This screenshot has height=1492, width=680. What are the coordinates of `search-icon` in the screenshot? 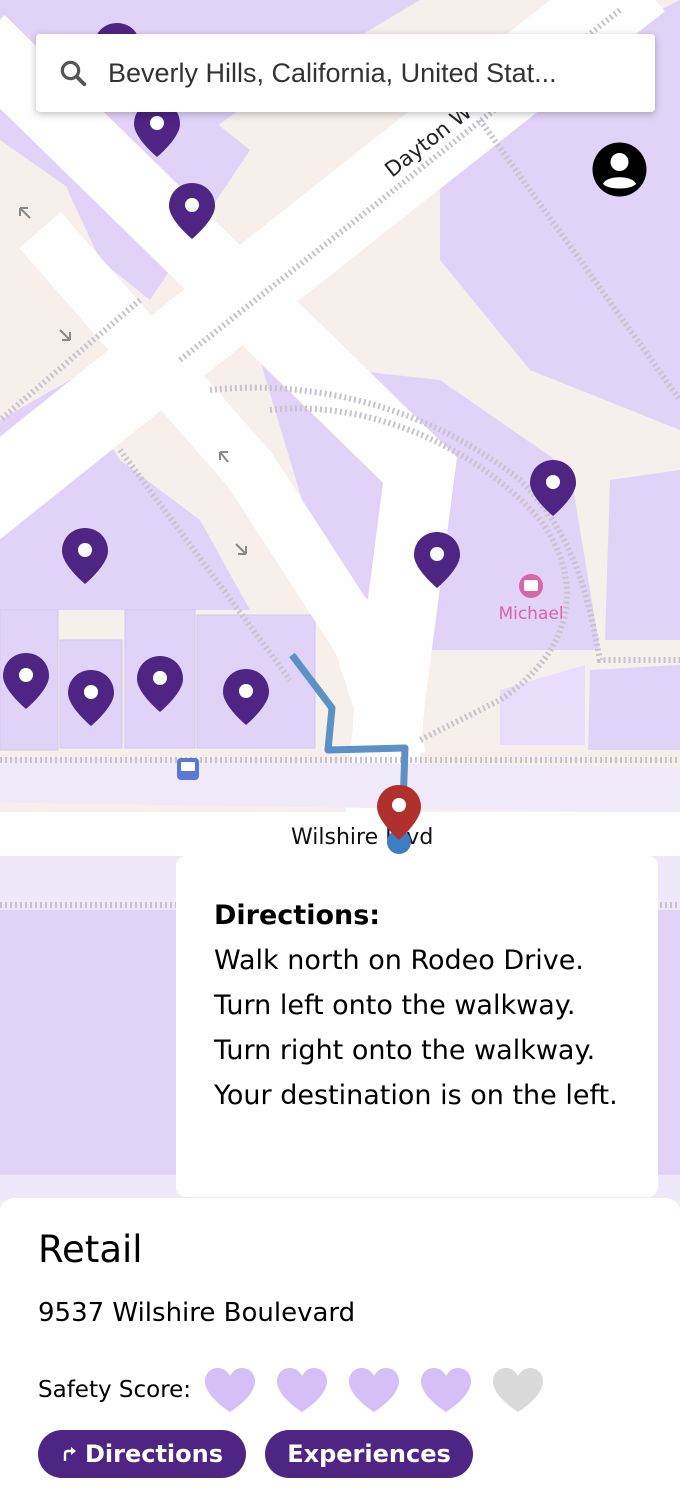 It's located at (73, 73).